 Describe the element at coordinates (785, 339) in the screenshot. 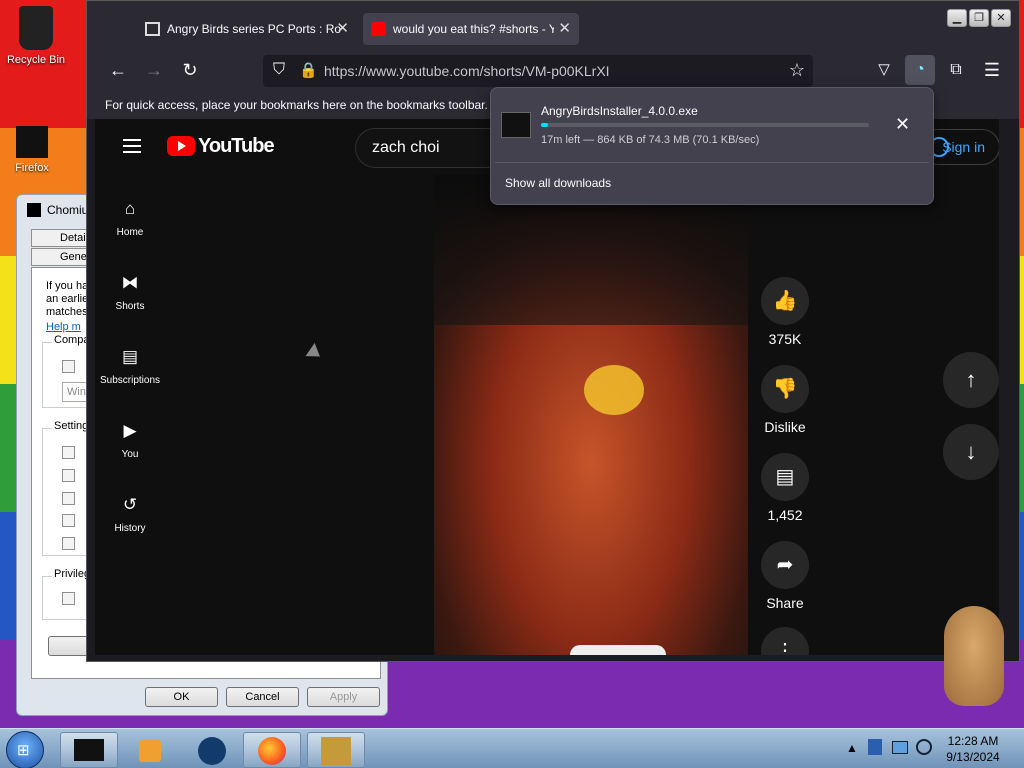

I see `like-count: 375K` at that location.